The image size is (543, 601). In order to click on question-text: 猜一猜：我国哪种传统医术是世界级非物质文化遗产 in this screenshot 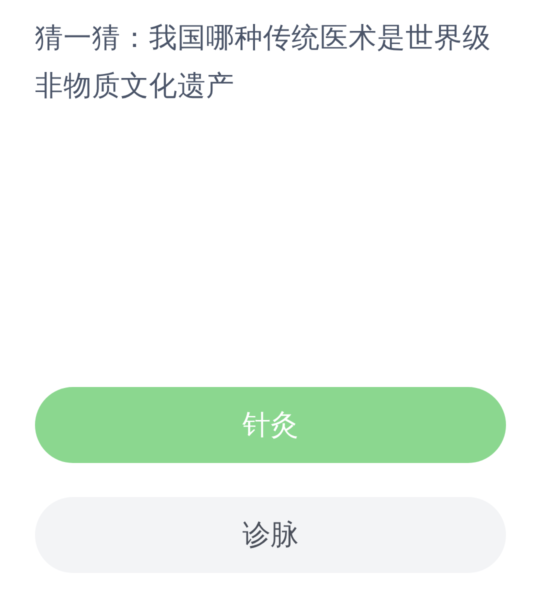, I will do `click(263, 62)`.